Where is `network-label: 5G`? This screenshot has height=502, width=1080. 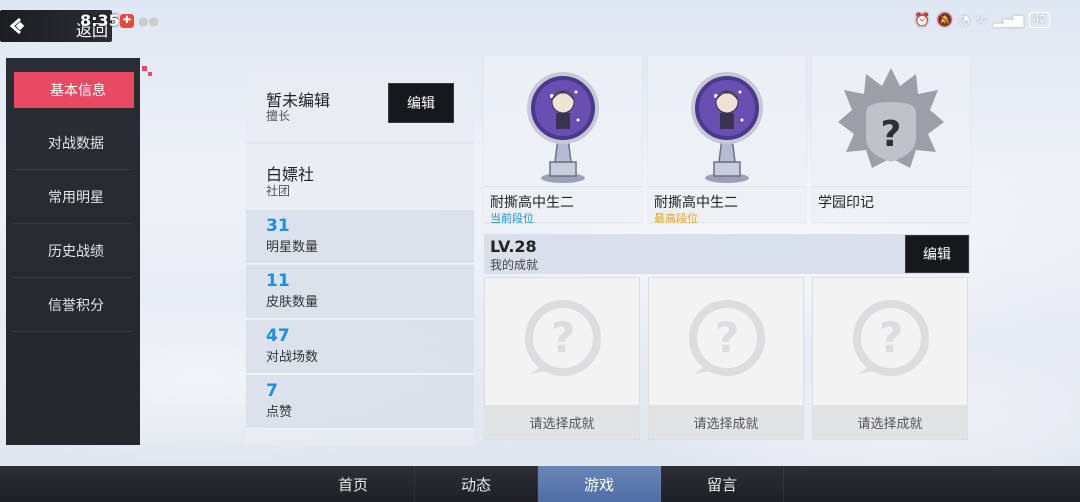 network-label: 5G is located at coordinates (981, 20).